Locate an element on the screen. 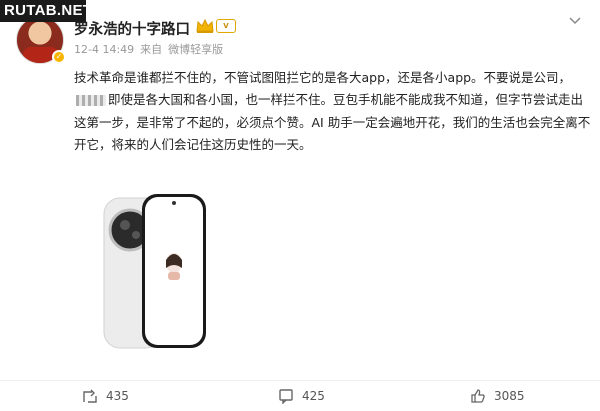 Image resolution: width=600 pixels, height=411 pixels. action-bar: 435 425 3085 is located at coordinates (300, 395).